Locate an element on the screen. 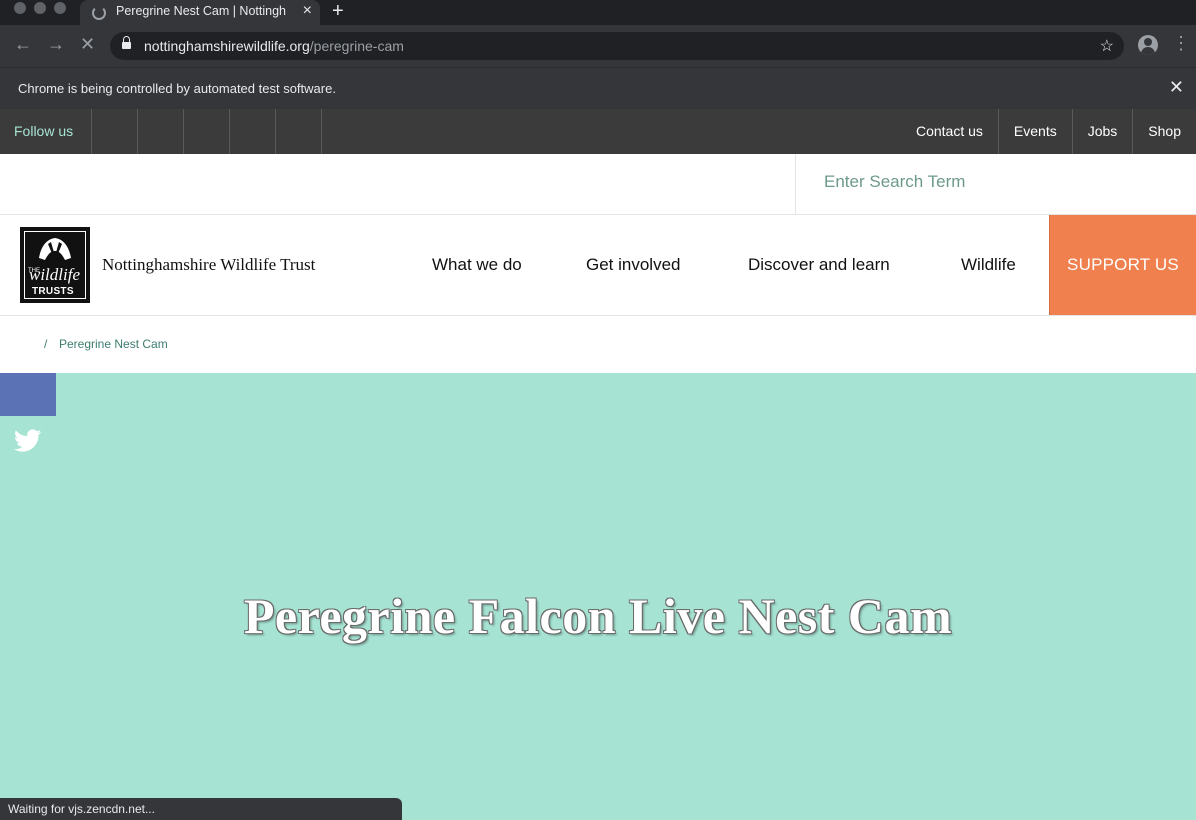  stop-icon: ✕ is located at coordinates (87, 44).